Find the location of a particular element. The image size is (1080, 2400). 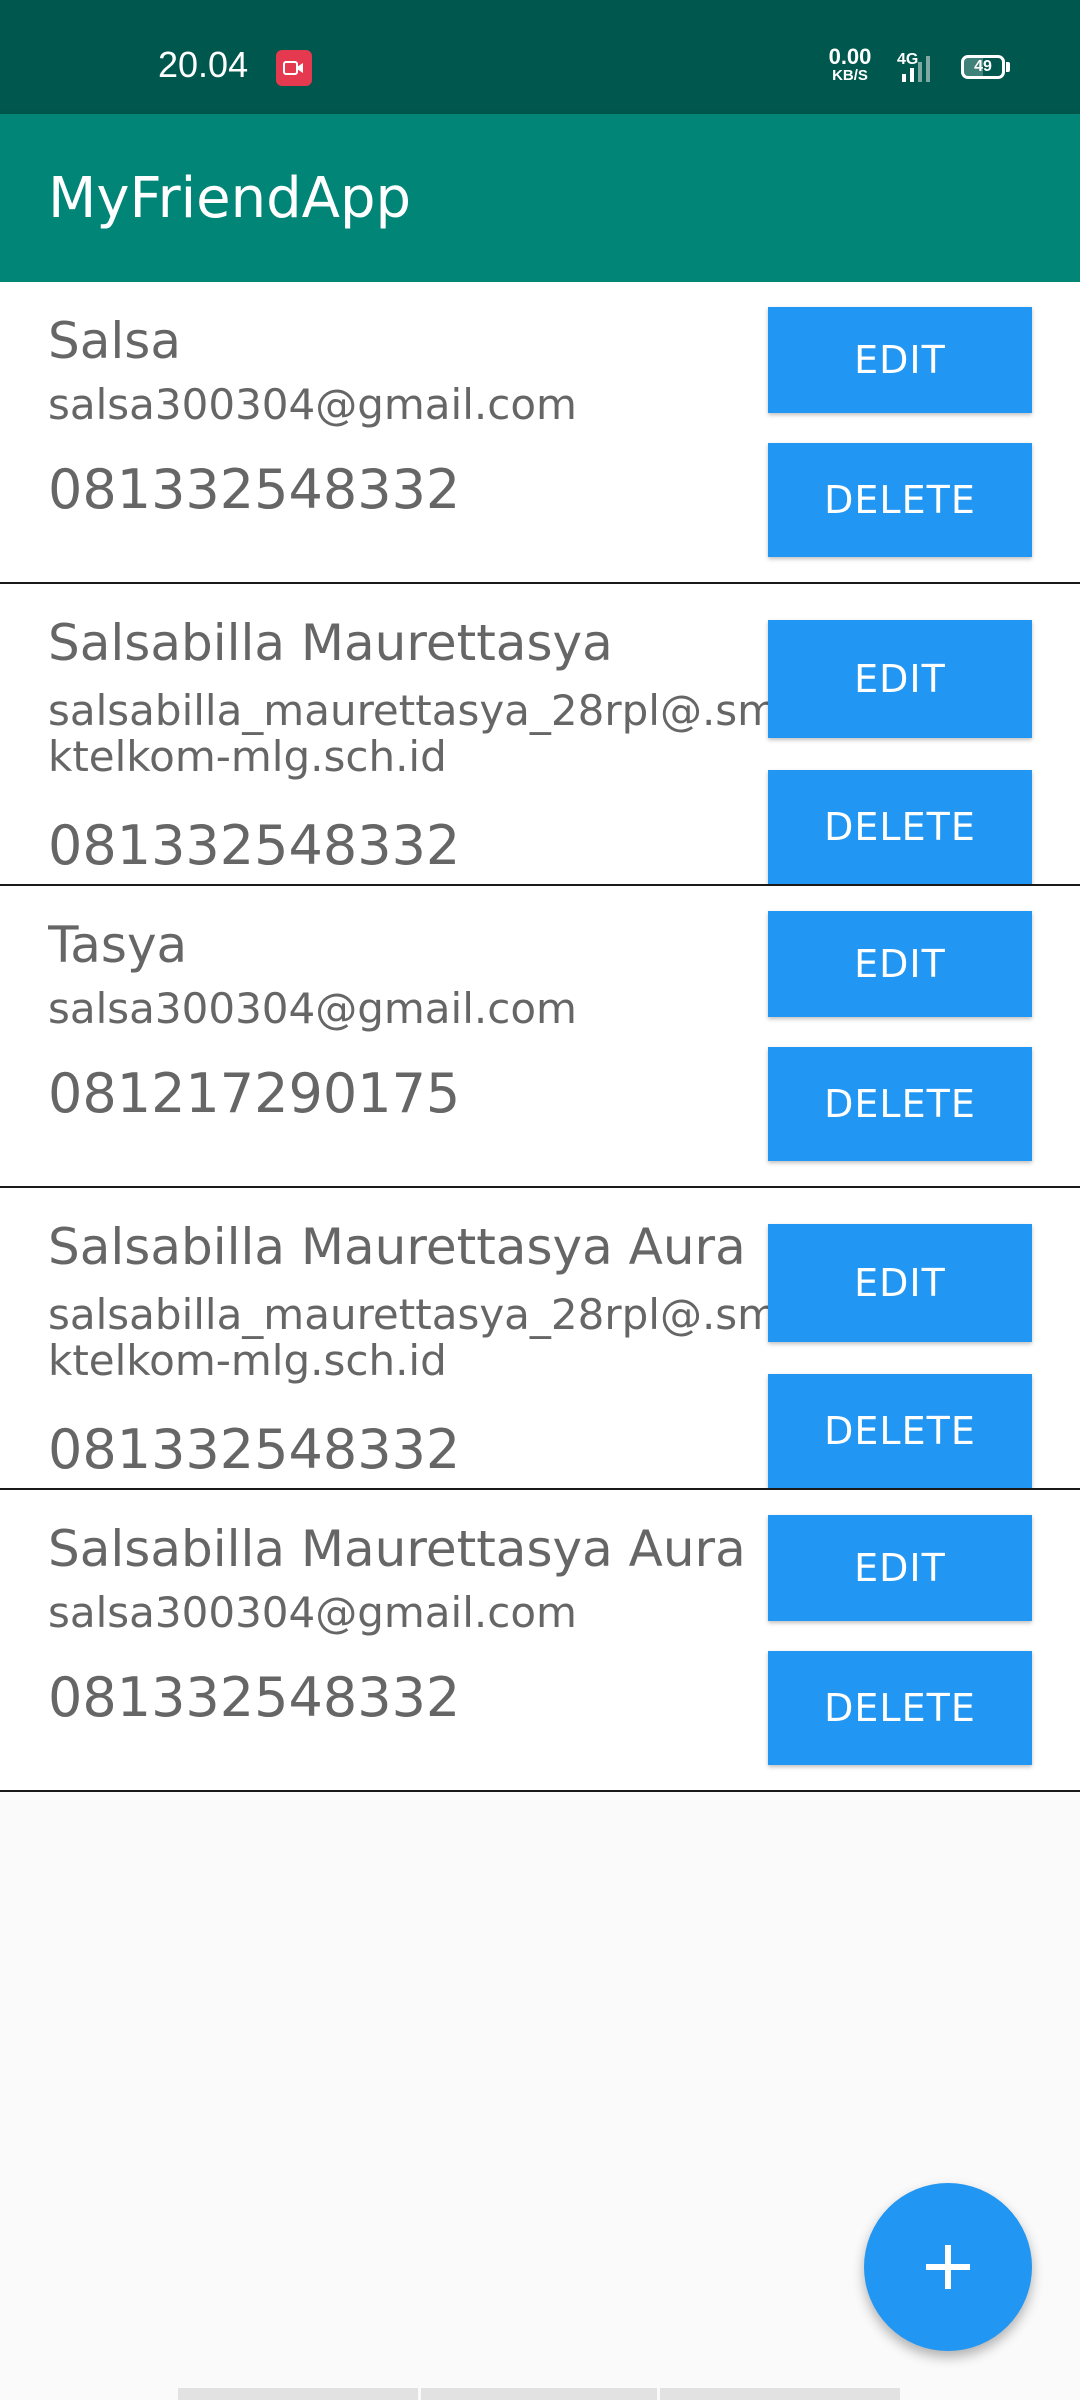

network-speed-unit: KB/S is located at coordinates (850, 75).